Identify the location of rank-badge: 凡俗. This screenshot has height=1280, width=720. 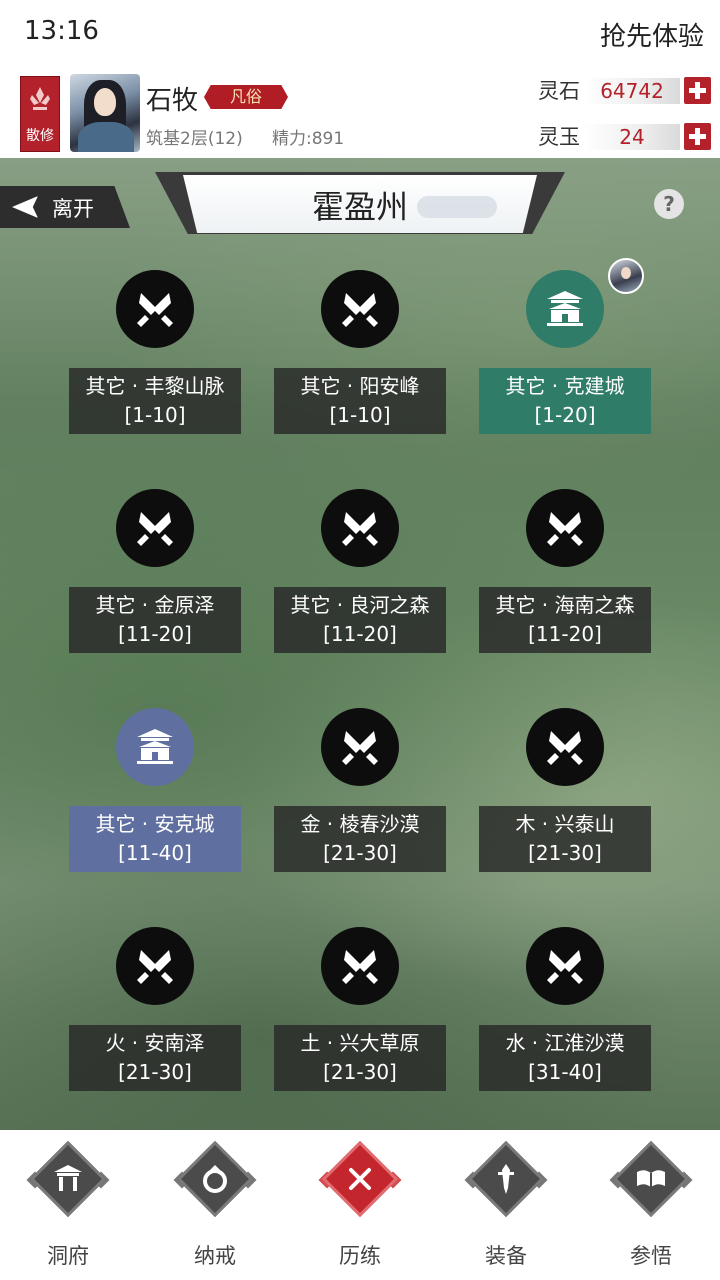
(246, 97).